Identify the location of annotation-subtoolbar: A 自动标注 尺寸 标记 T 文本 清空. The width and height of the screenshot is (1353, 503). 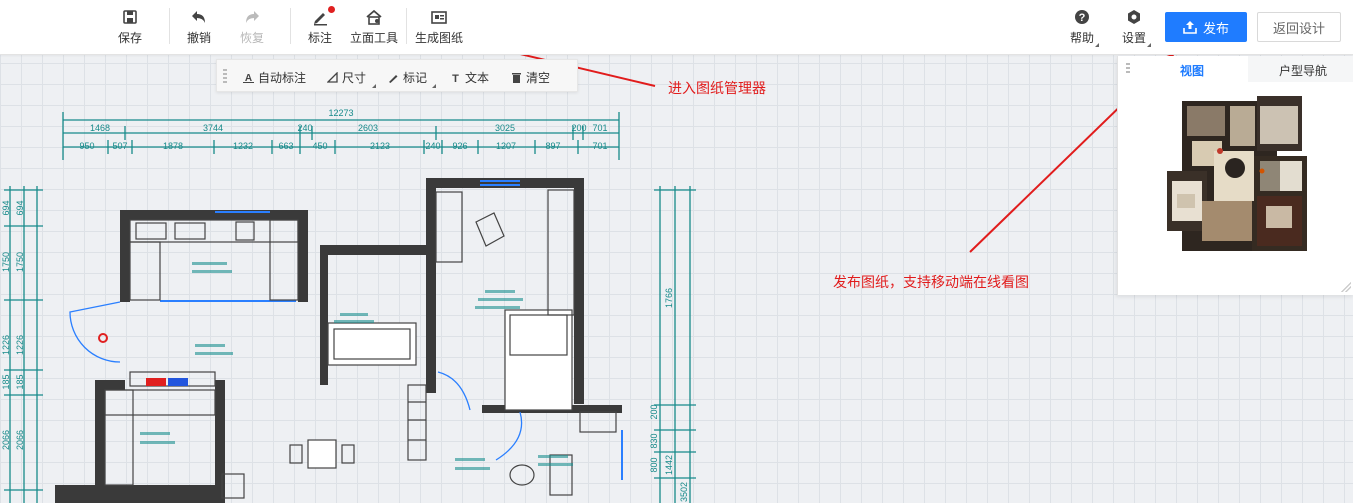
(397, 75).